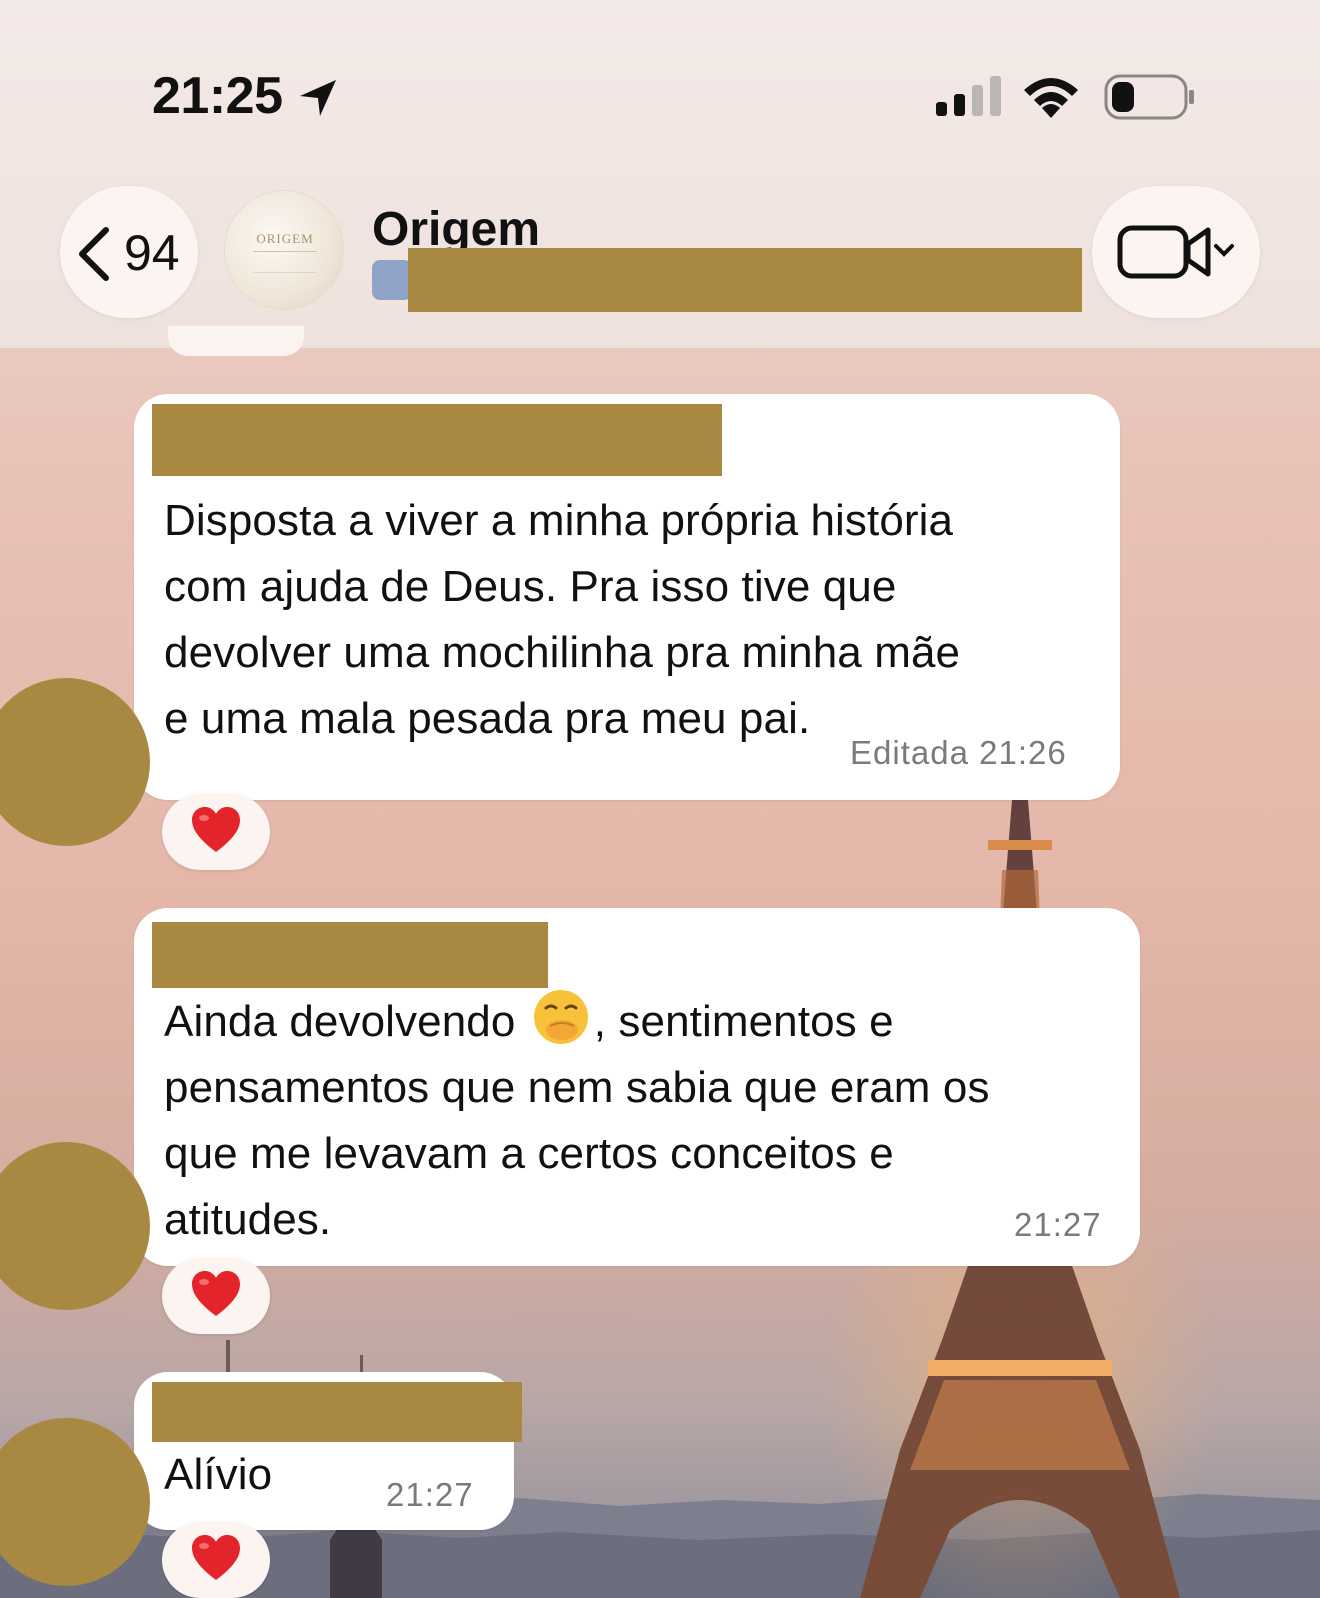 This screenshot has width=1320, height=1598. What do you see at coordinates (285, 238) in the screenshot?
I see `group-avatar-logo-text: ORIGEM` at bounding box center [285, 238].